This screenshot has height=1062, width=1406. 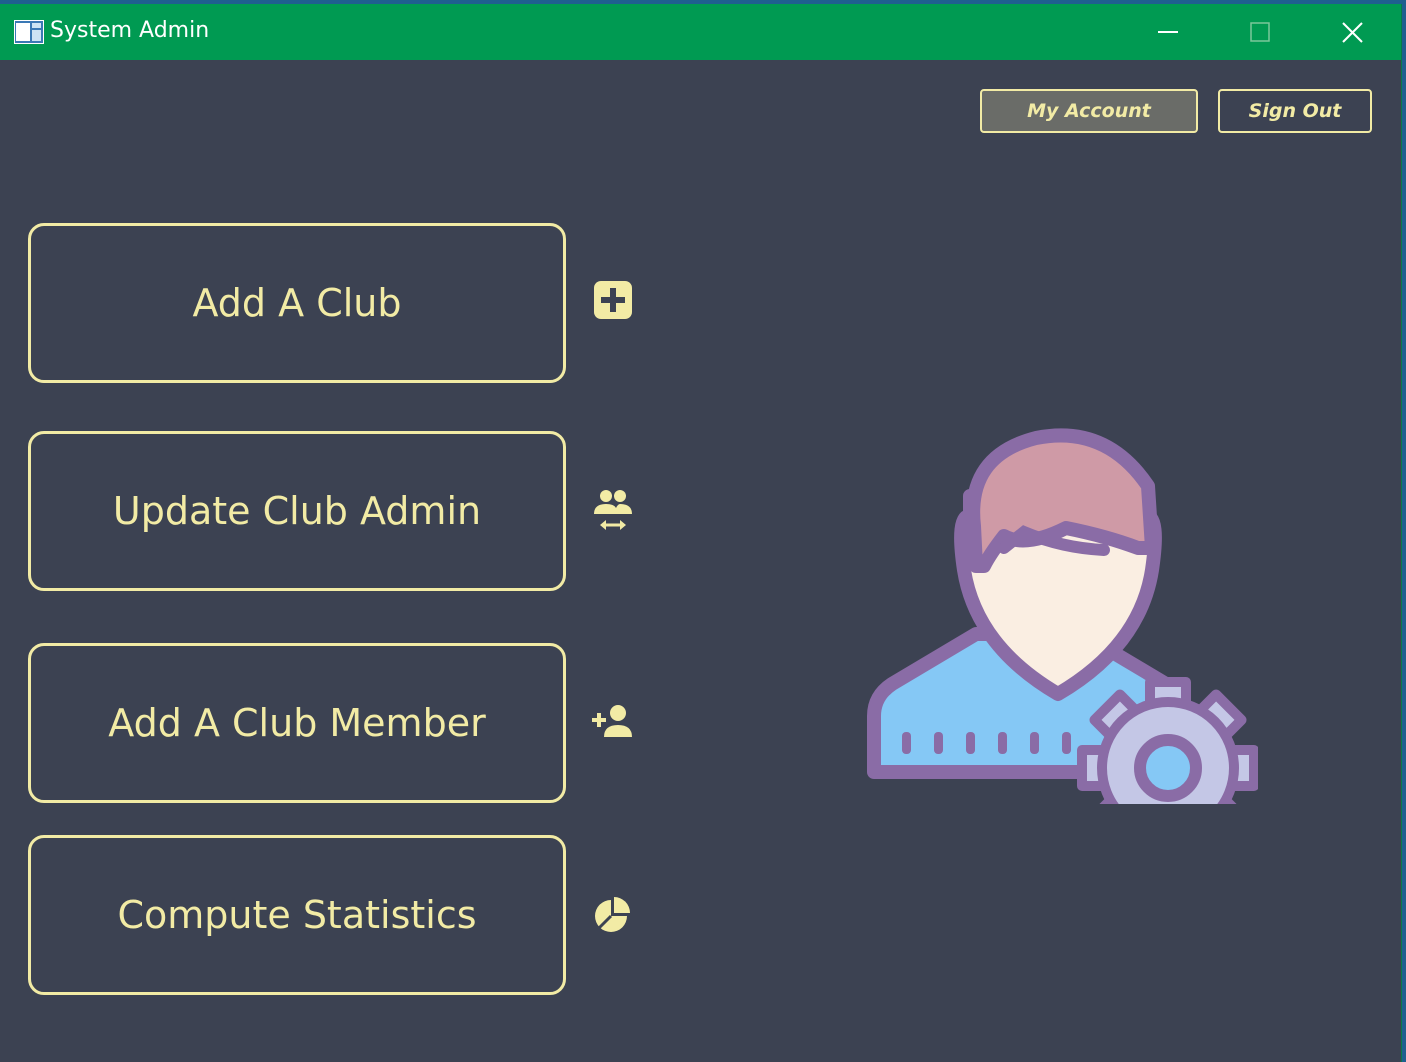 I want to click on sign-out-button: Sign Out, so click(x=1295, y=111).